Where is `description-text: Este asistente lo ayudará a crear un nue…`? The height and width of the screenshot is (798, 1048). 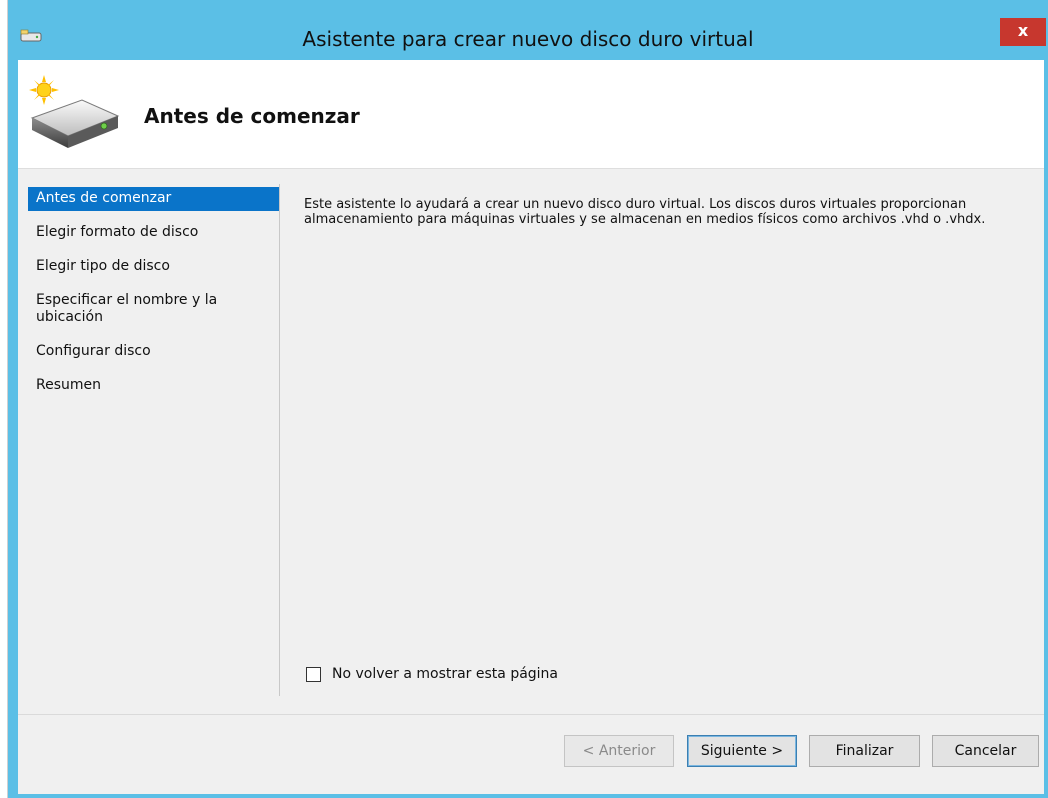 description-text: Este asistente lo ayudará a crear un nue… is located at coordinates (645, 212).